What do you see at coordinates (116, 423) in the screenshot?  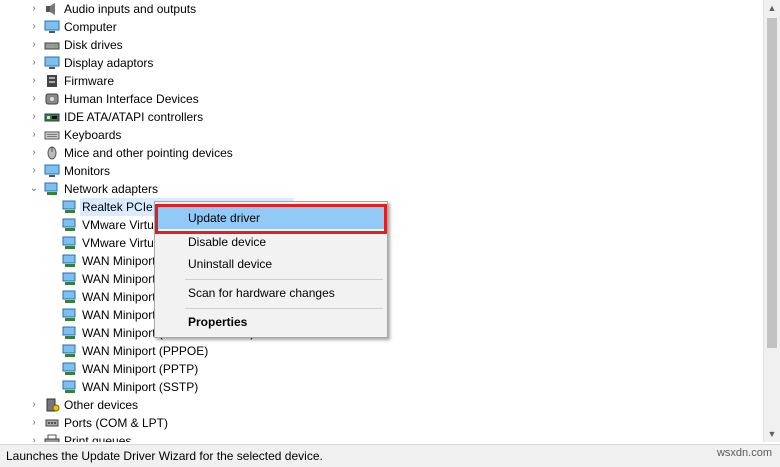 I see `tree-item-label: Ports (COM & LPT)` at bounding box center [116, 423].